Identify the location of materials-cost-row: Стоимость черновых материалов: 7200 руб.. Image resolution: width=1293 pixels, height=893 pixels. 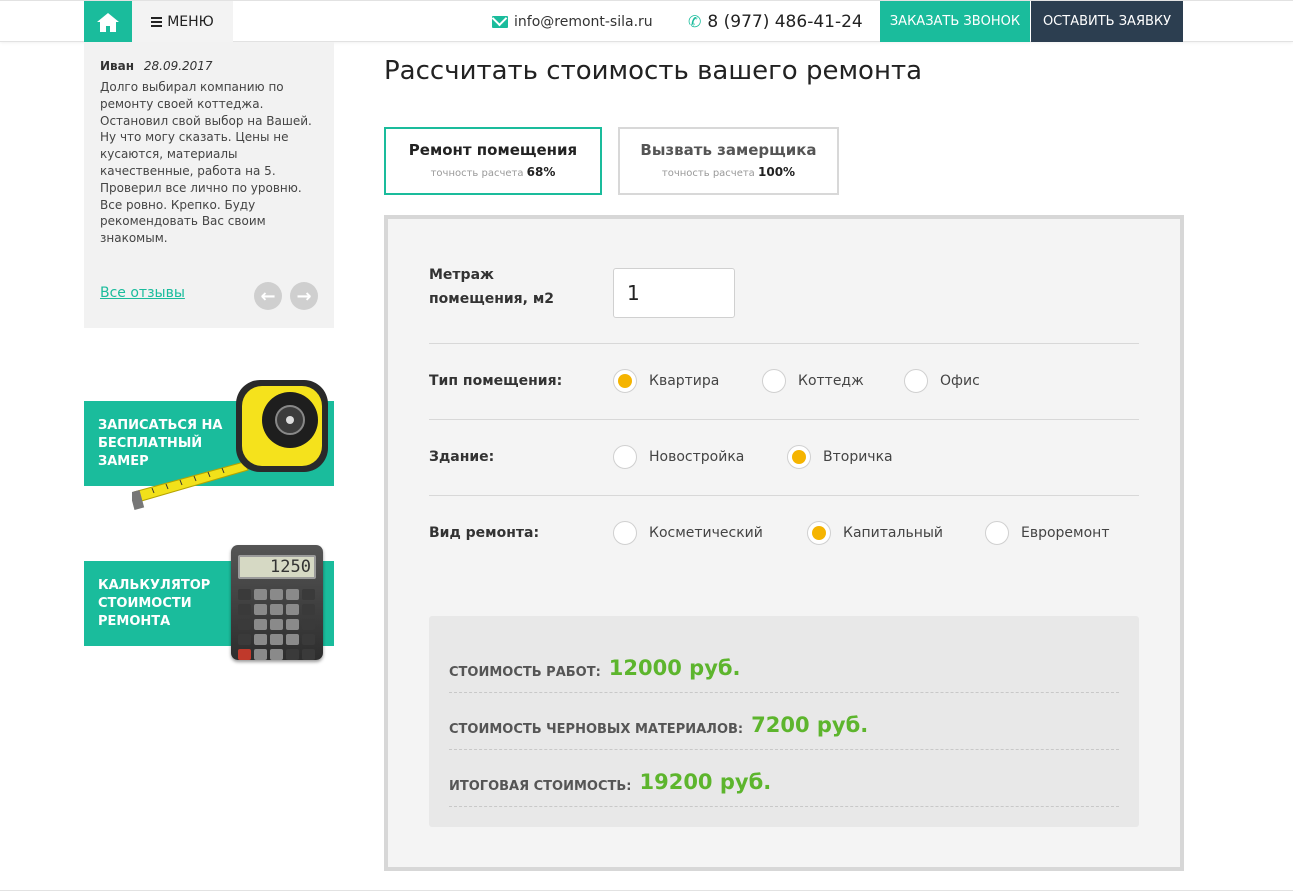
(784, 721).